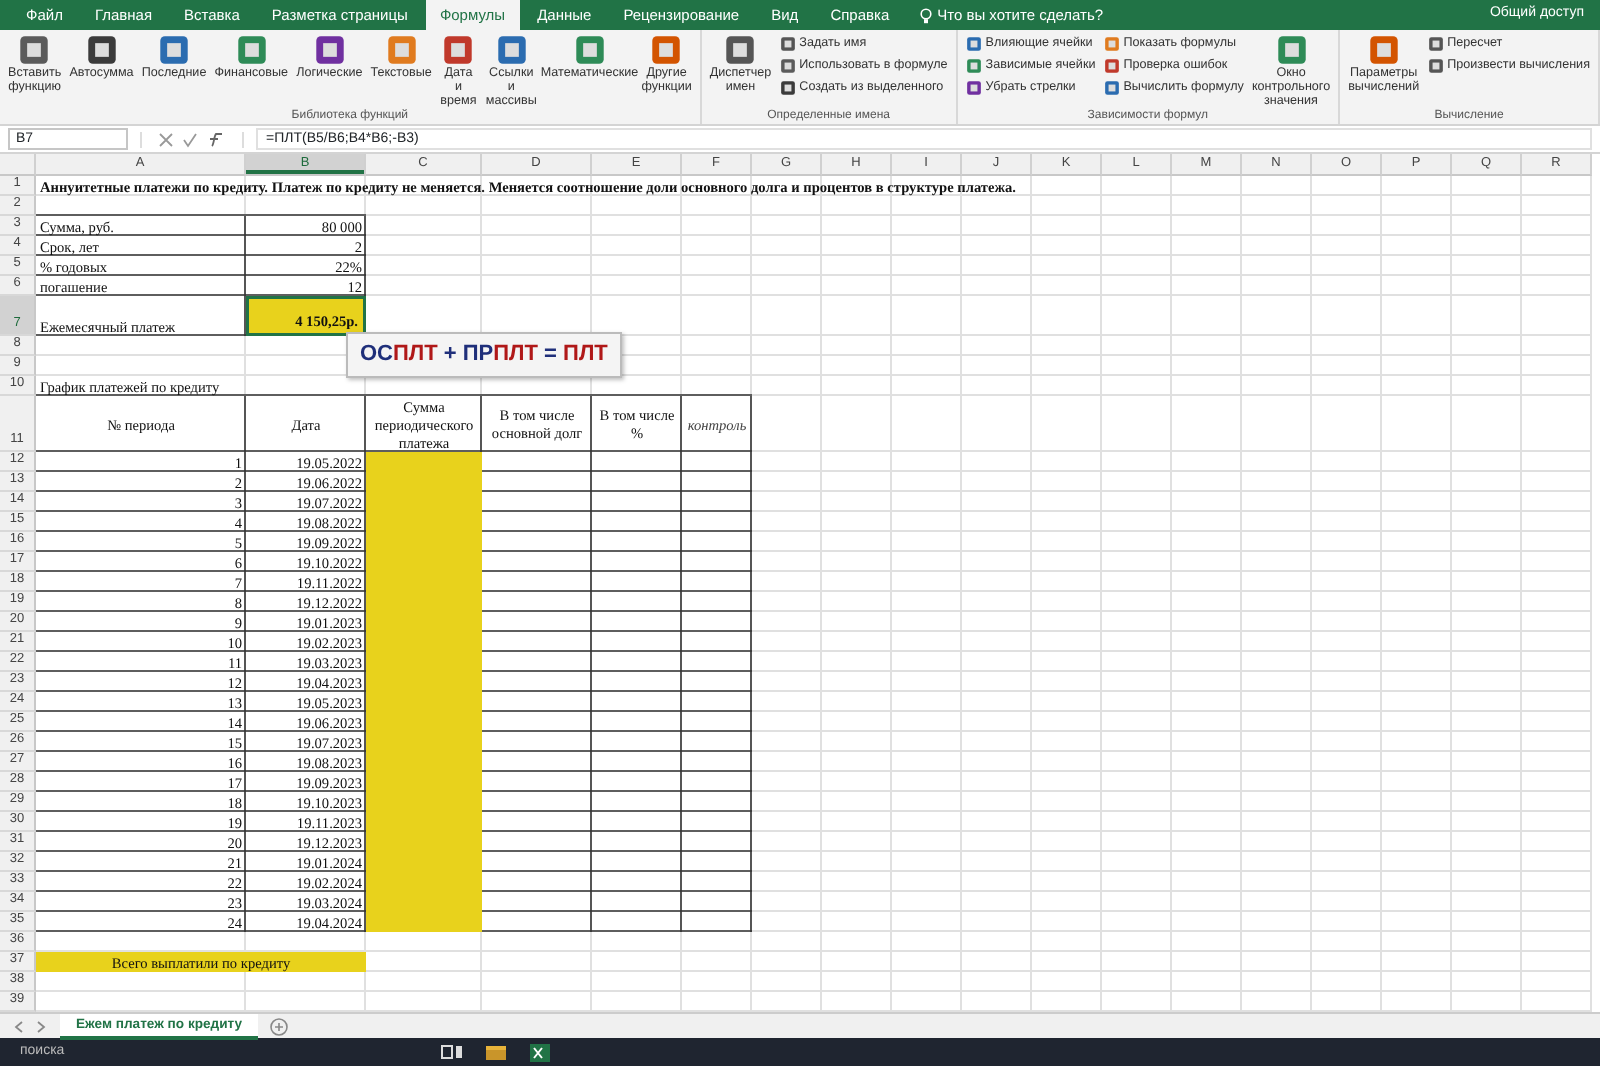 The height and width of the screenshot is (1068, 1600). Describe the element at coordinates (540, 1052) in the screenshot. I see `spreadsheet-app-icon` at that location.